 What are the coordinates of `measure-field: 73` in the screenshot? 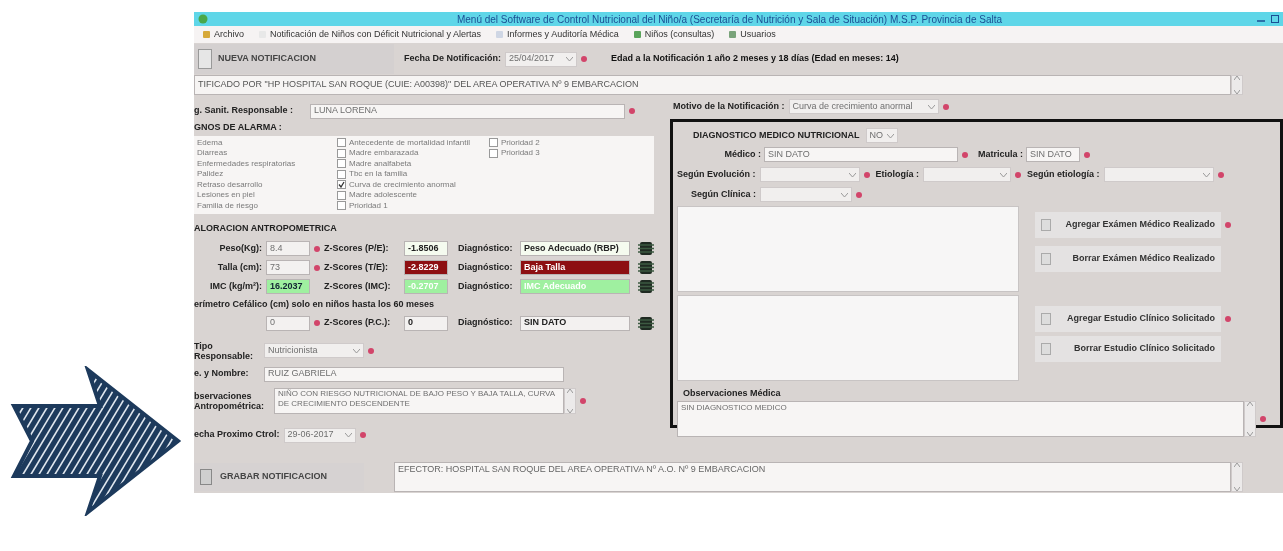 It's located at (288, 267).